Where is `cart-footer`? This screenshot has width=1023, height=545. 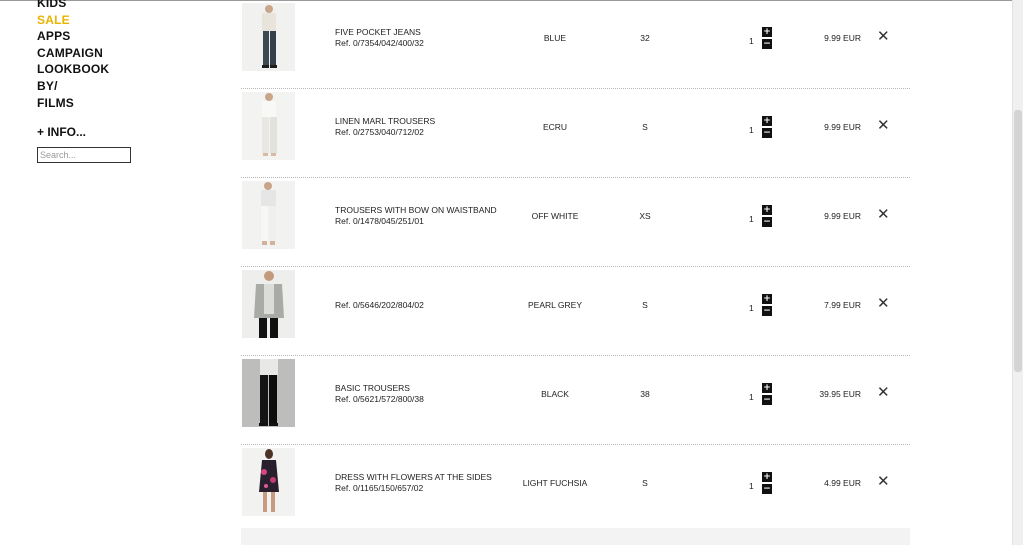
cart-footer is located at coordinates (575, 536).